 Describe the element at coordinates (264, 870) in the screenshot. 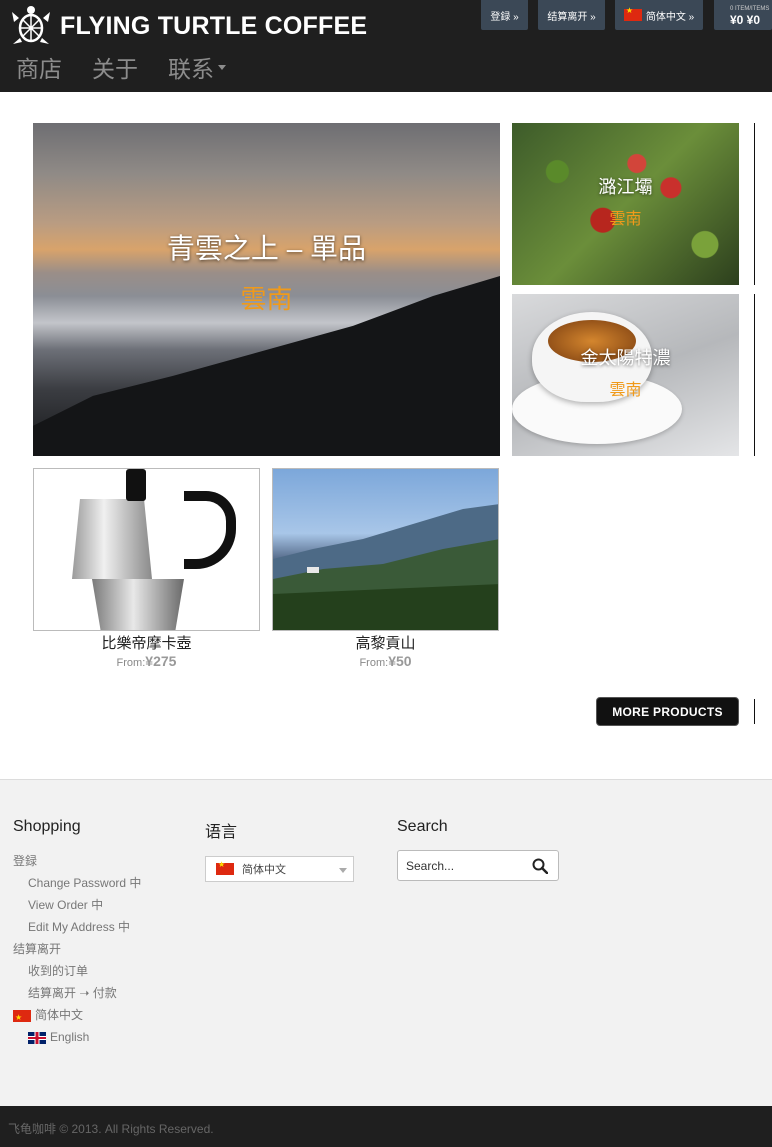

I see `language-selected: 简体中文` at that location.